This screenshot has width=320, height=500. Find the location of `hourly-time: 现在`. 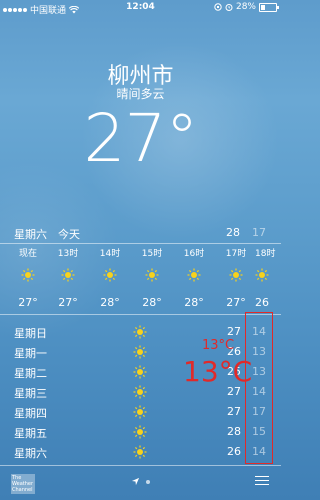

hourly-time: 现在 is located at coordinates (27, 254).